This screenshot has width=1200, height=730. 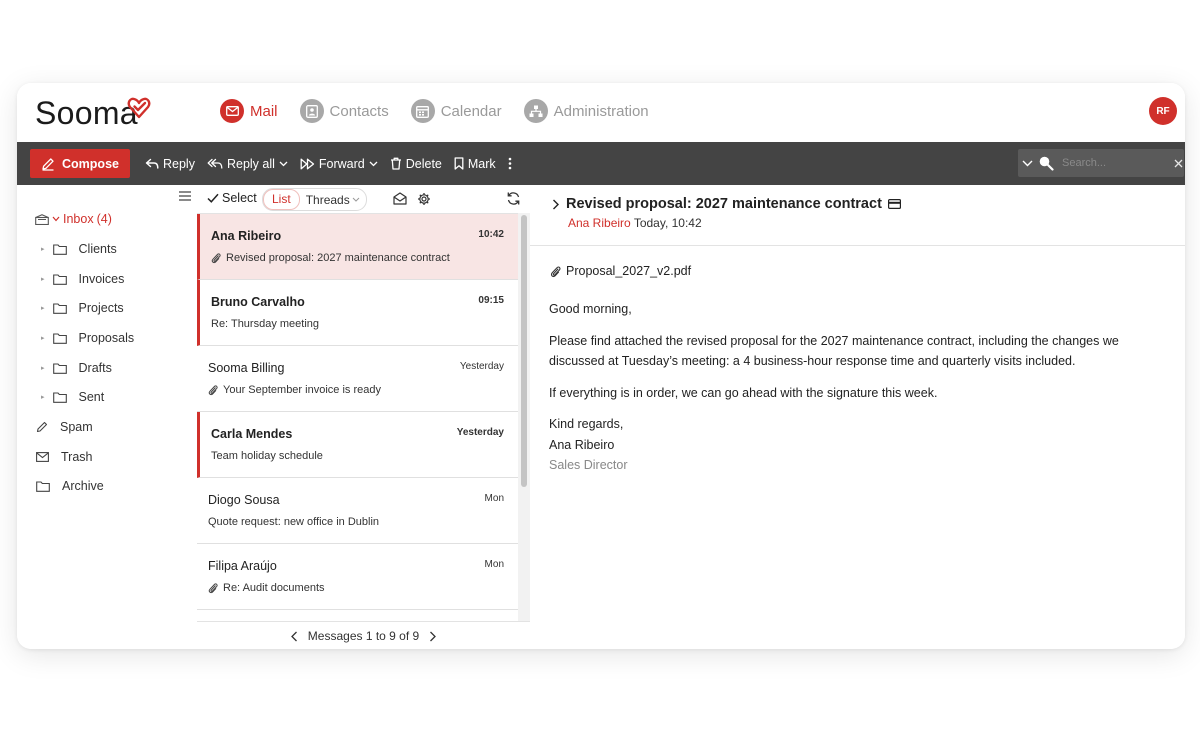 I want to click on refresh-icon, so click(x=513, y=198).